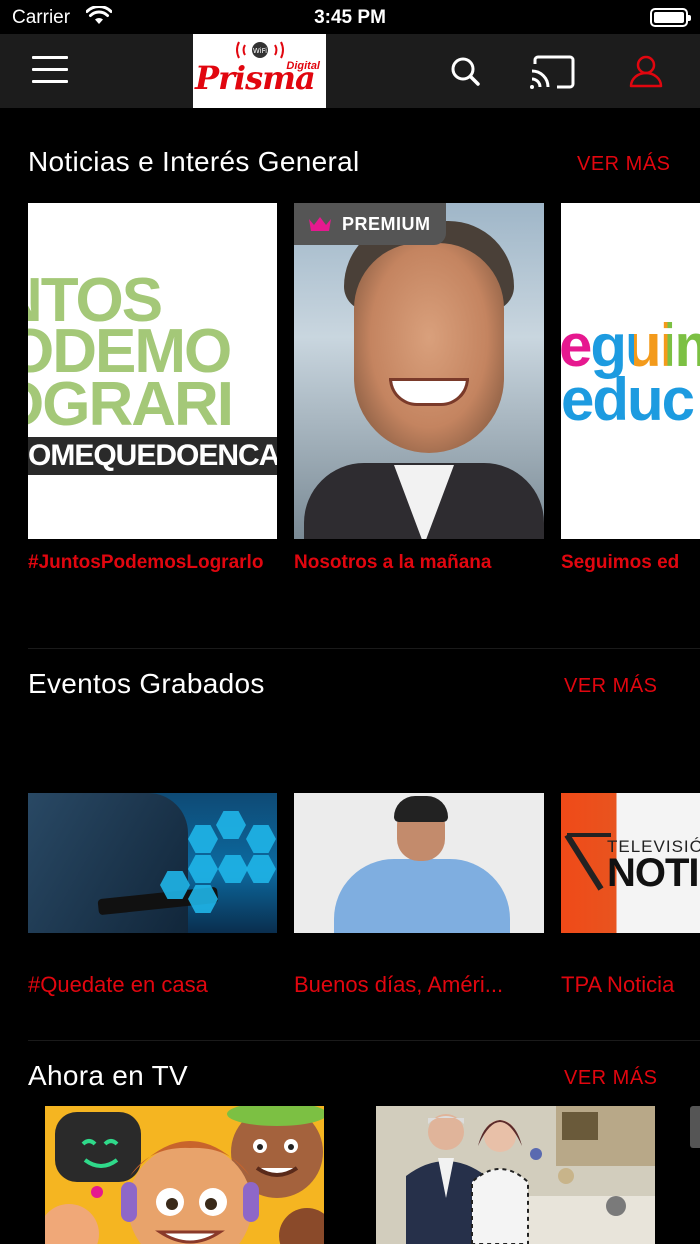  Describe the element at coordinates (419, 863) in the screenshot. I see `thumbnail-buenos-dias-america` at that location.